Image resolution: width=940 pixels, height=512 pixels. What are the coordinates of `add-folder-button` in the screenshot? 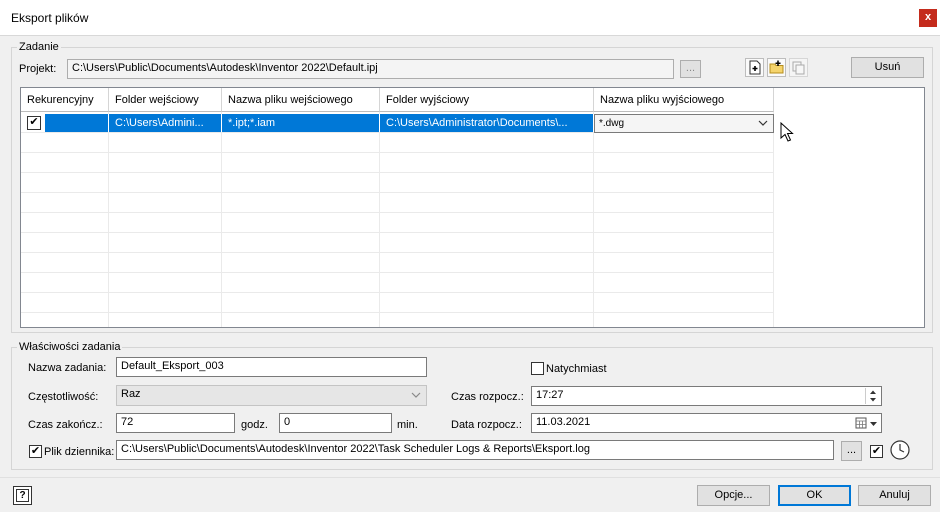 It's located at (776, 67).